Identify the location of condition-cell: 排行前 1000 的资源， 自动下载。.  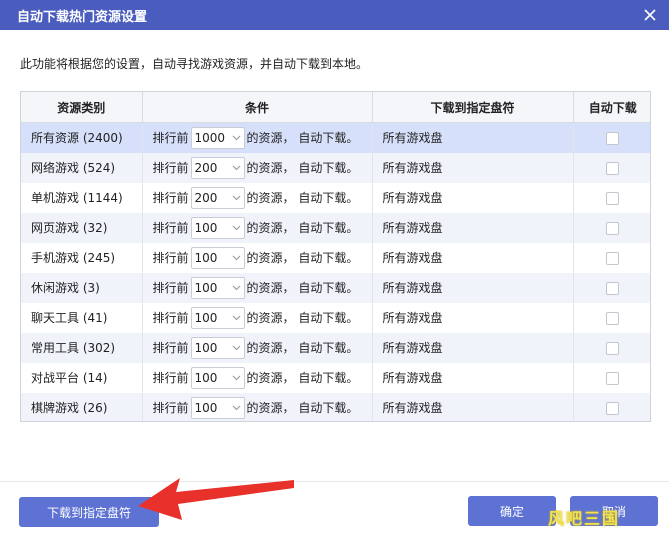
(257, 137).